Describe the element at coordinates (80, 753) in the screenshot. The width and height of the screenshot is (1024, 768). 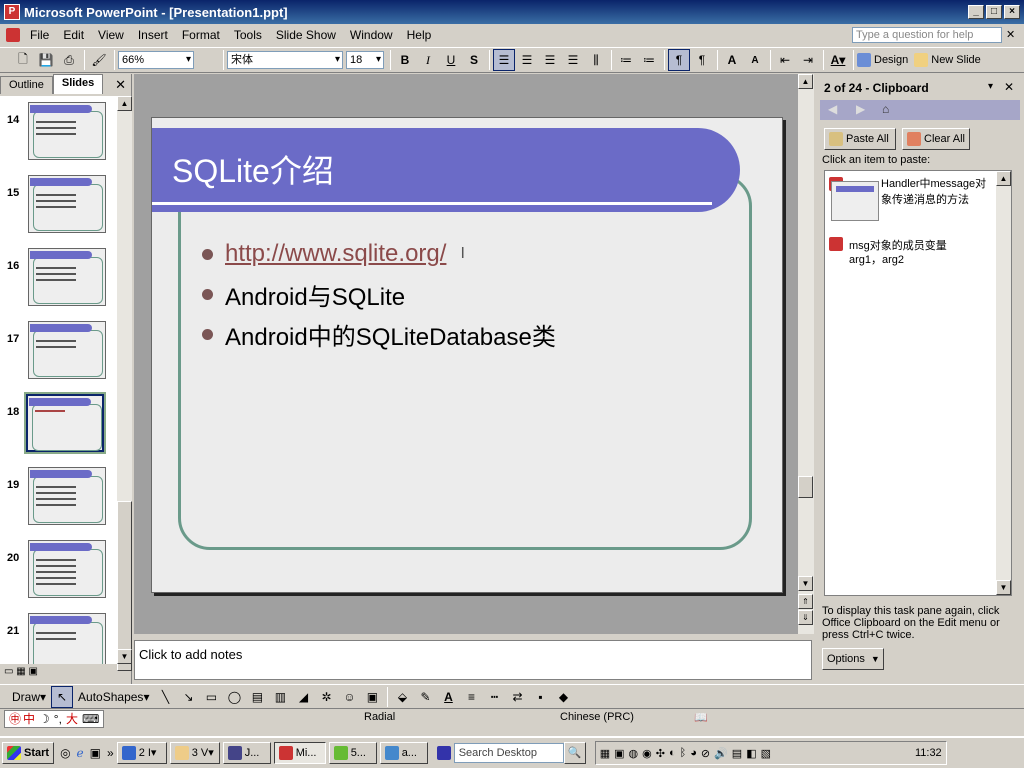
I see `ie-icon: ℯ` at that location.